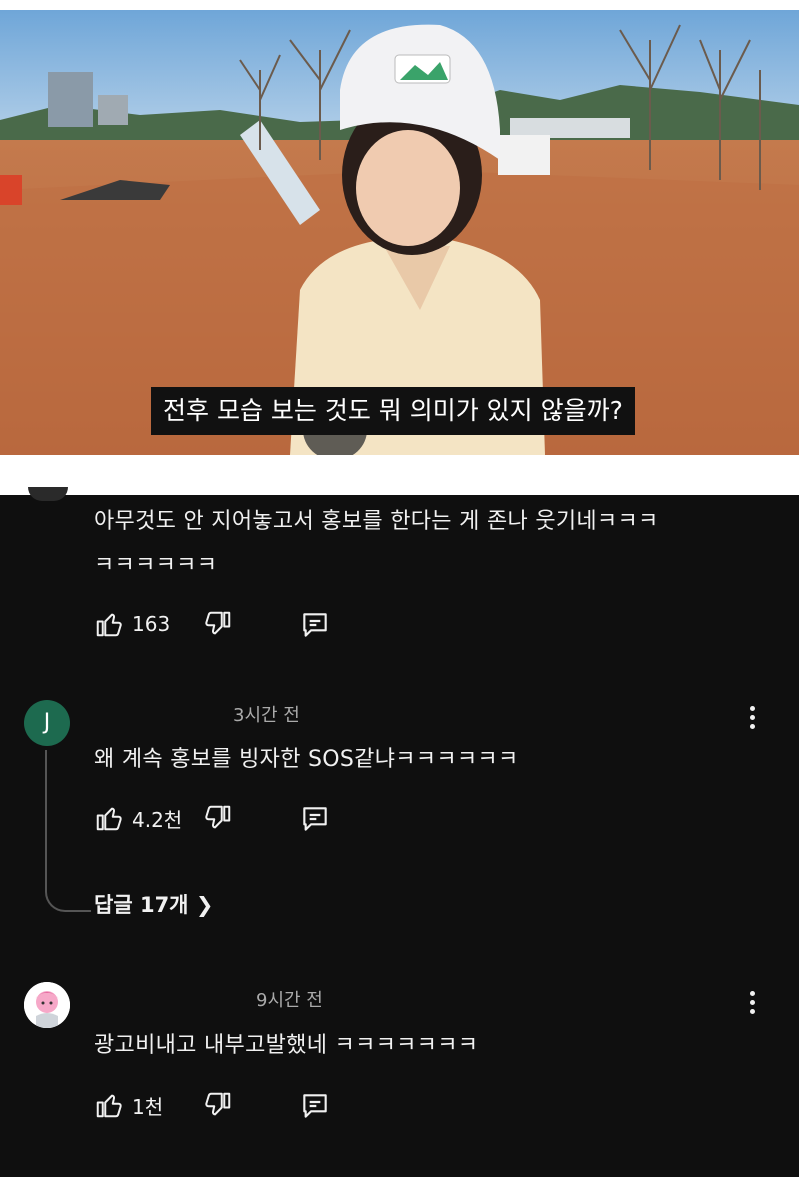  Describe the element at coordinates (148, 1106) in the screenshot. I see `like-count: 1천` at that location.